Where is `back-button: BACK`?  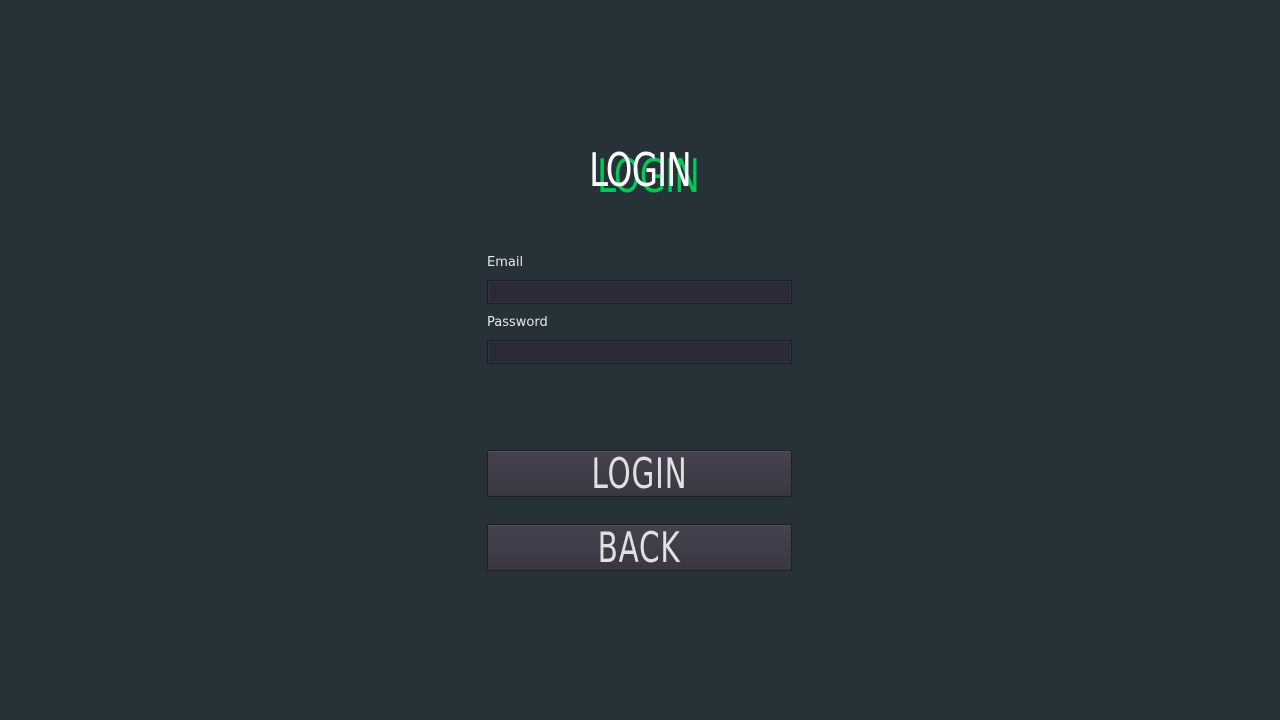
back-button: BACK is located at coordinates (639, 547).